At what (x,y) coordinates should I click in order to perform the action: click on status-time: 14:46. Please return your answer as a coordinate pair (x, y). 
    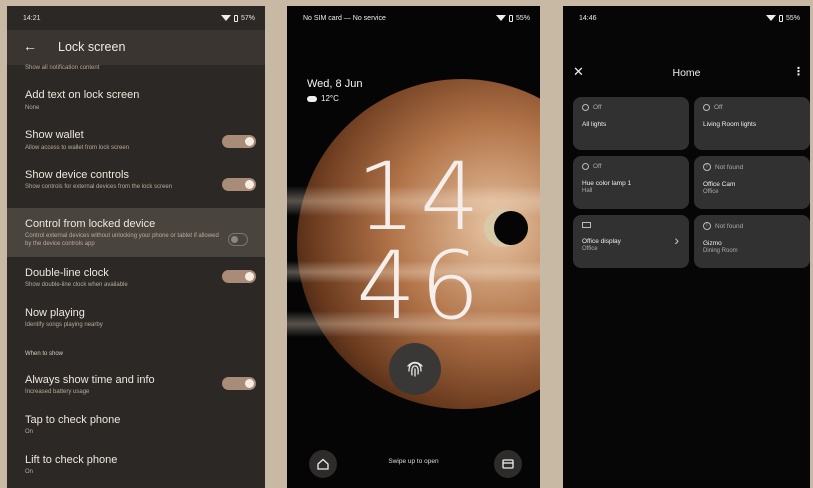
    Looking at the image, I should click on (588, 18).